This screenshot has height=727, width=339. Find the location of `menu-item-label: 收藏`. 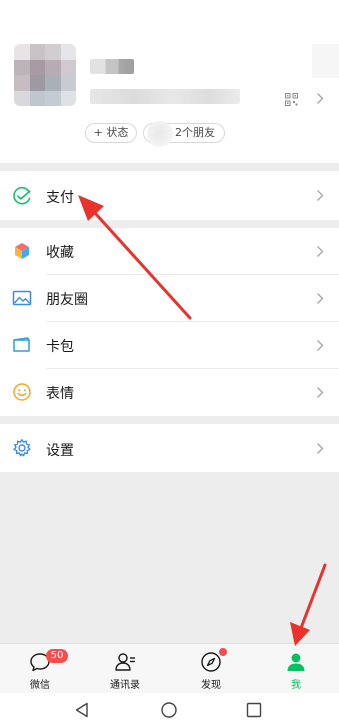

menu-item-label: 收藏 is located at coordinates (60, 253).